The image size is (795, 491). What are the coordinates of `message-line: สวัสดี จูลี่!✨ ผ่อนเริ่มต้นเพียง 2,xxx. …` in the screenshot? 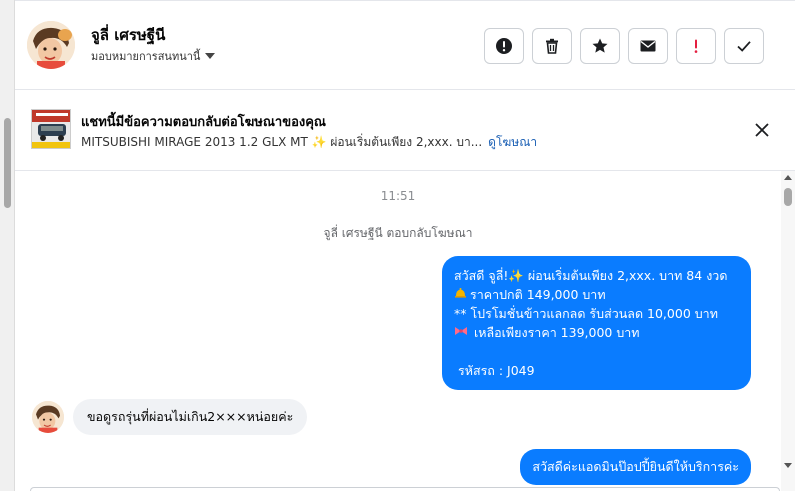 It's located at (591, 275).